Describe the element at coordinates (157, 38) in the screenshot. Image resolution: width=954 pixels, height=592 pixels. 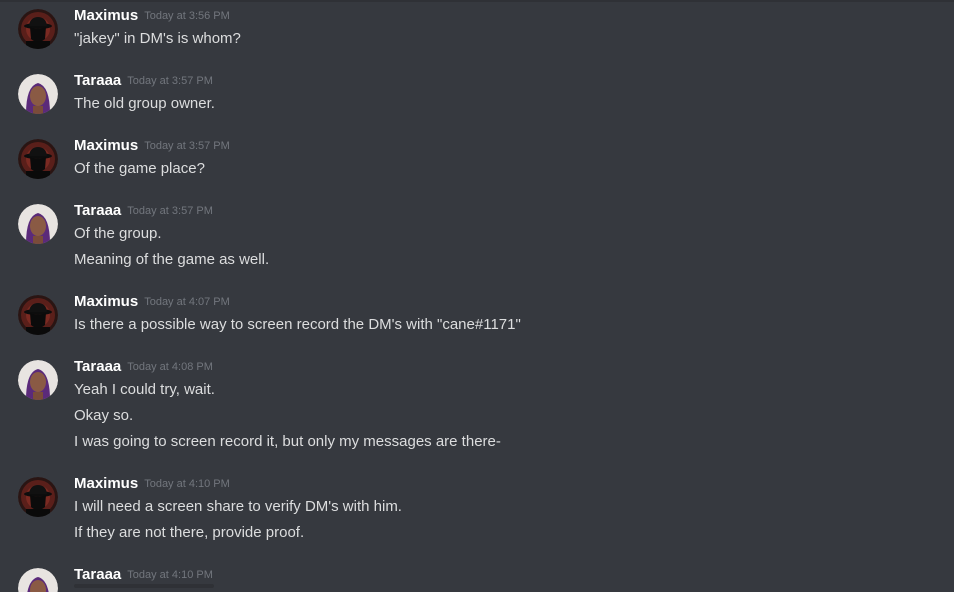
I see `message-text: "jakey" in DM's is whom?` at that location.